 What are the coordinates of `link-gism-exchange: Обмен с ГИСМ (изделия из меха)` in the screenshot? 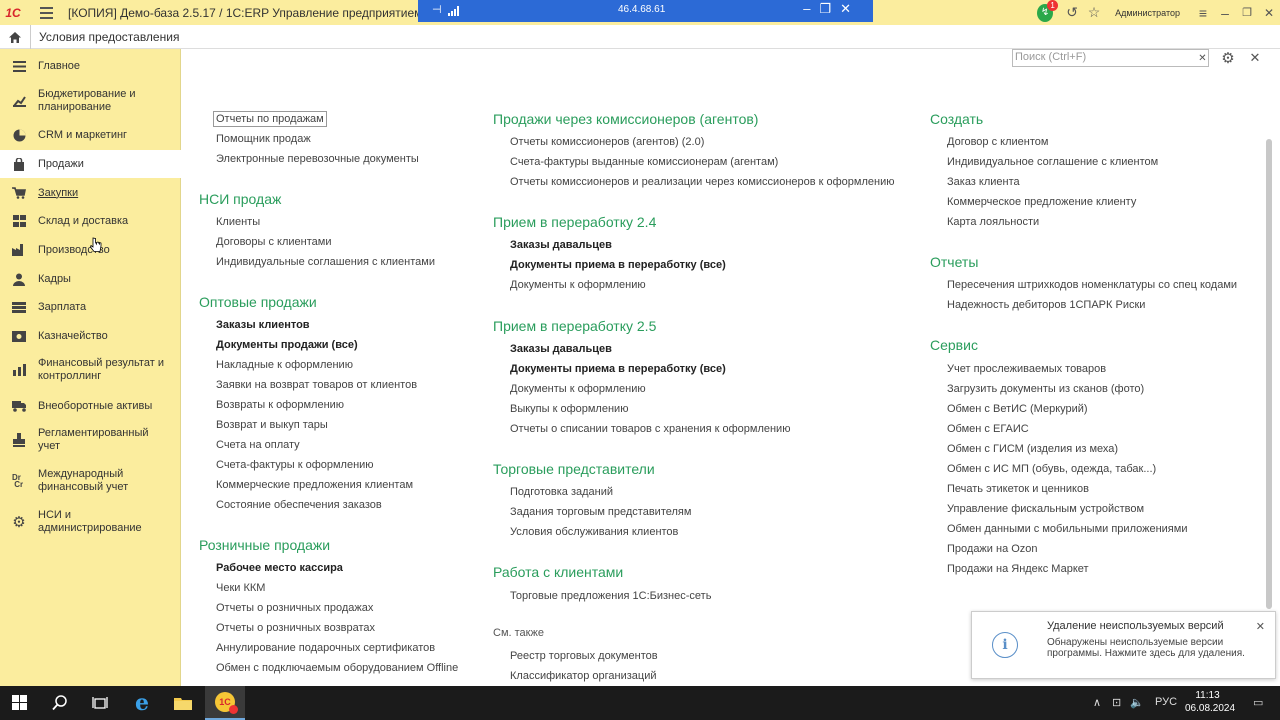 It's located at (1032, 449).